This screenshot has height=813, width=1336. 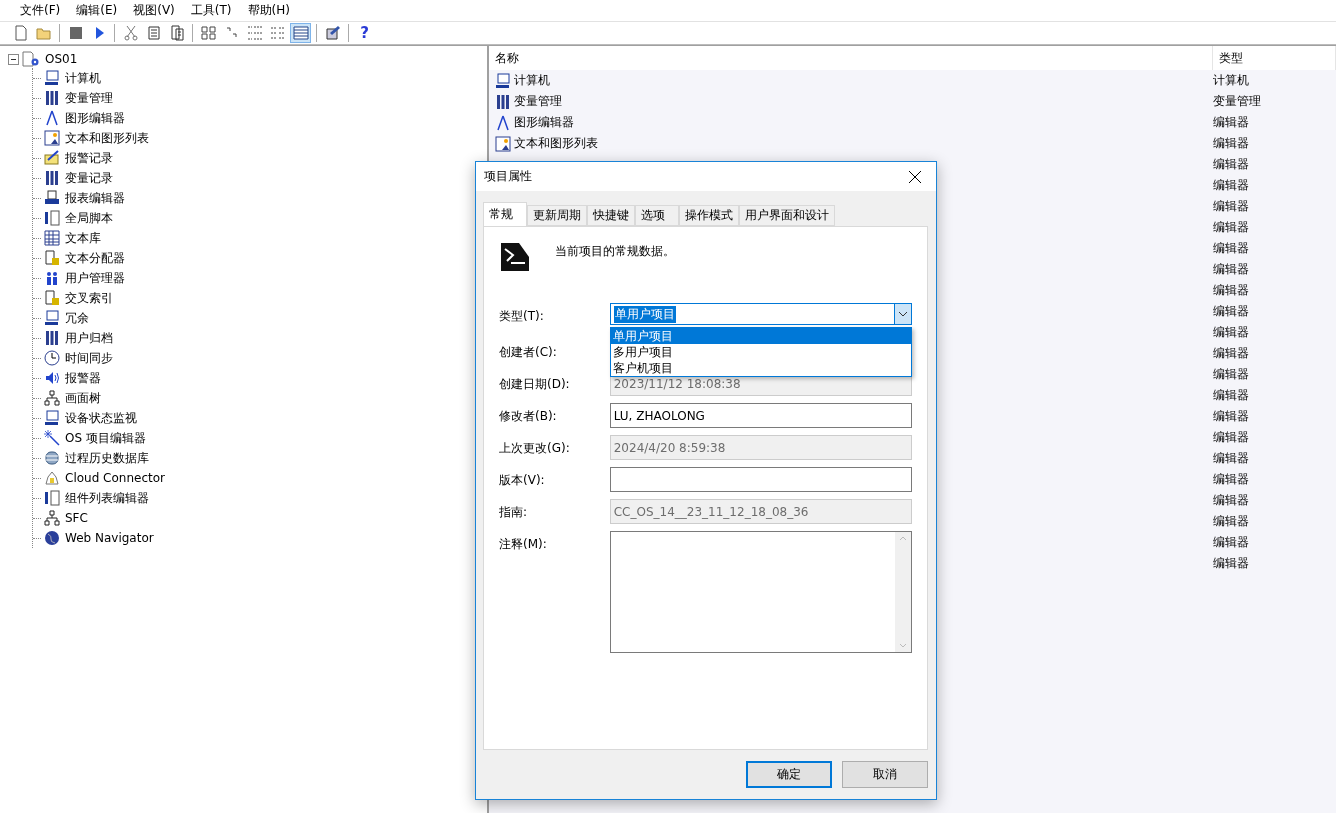 I want to click on tree-item: 文本和图形列表, so click(x=107, y=138).